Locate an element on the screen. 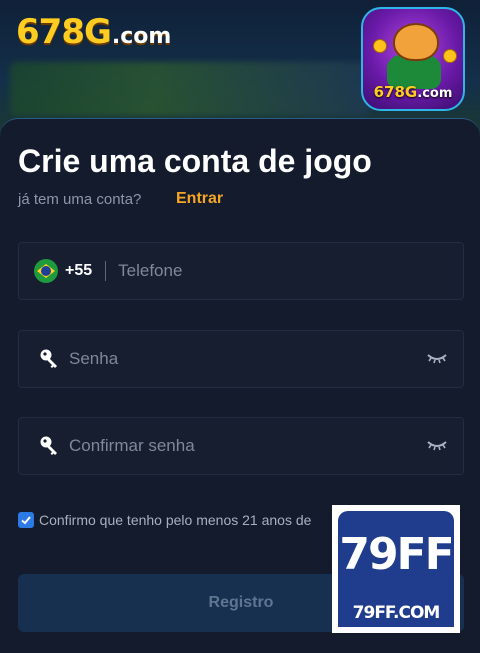 The height and width of the screenshot is (653, 480). terms-label: Confirmo que tenho pelo menos 21 anos de is located at coordinates (175, 520).